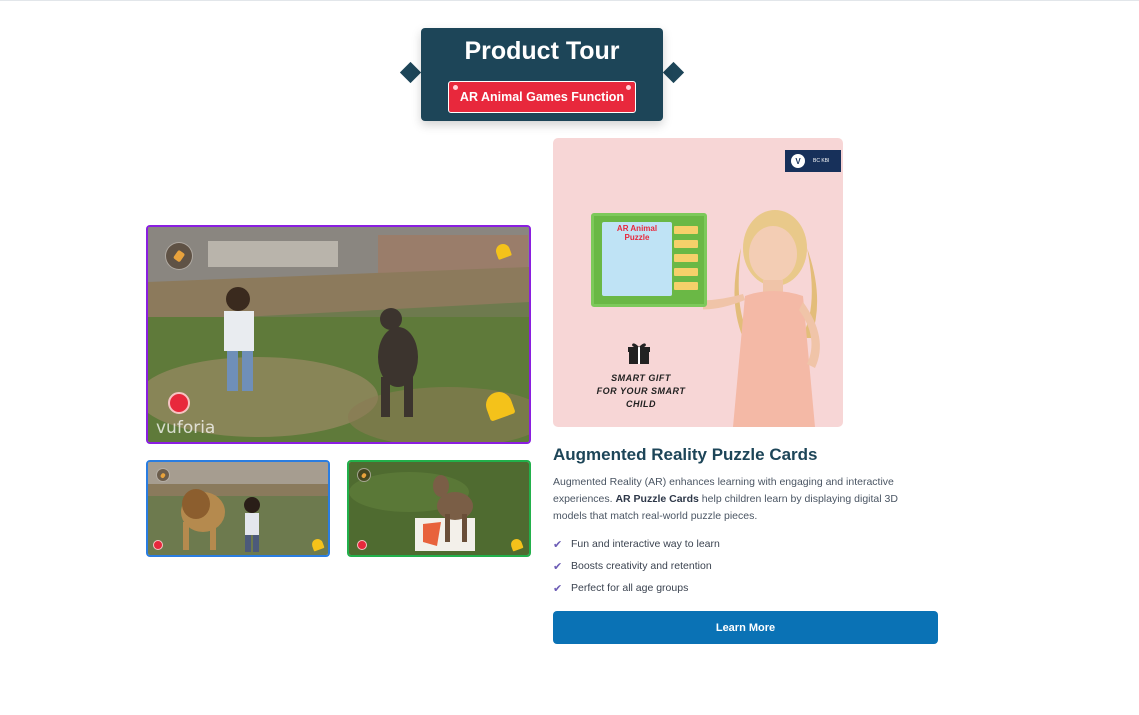  What do you see at coordinates (821, 161) in the screenshot?
I see `brand-logo-text: BC KBI` at bounding box center [821, 161].